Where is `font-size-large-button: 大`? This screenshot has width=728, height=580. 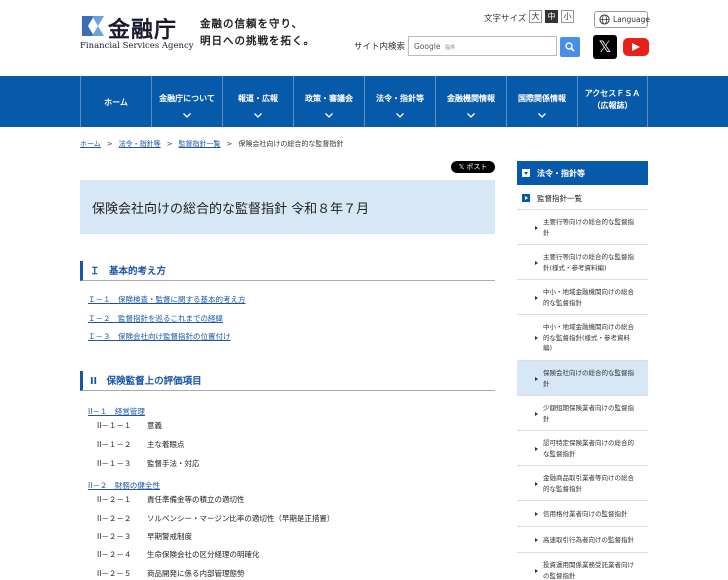 font-size-large-button: 大 is located at coordinates (535, 16).